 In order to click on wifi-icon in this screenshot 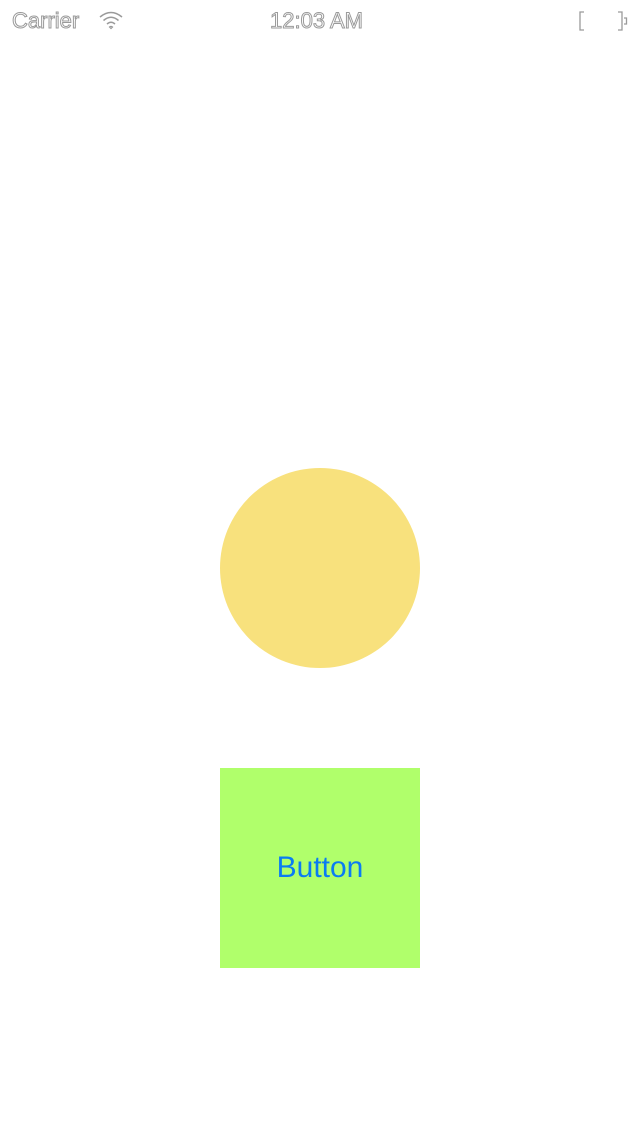, I will do `click(111, 20)`.